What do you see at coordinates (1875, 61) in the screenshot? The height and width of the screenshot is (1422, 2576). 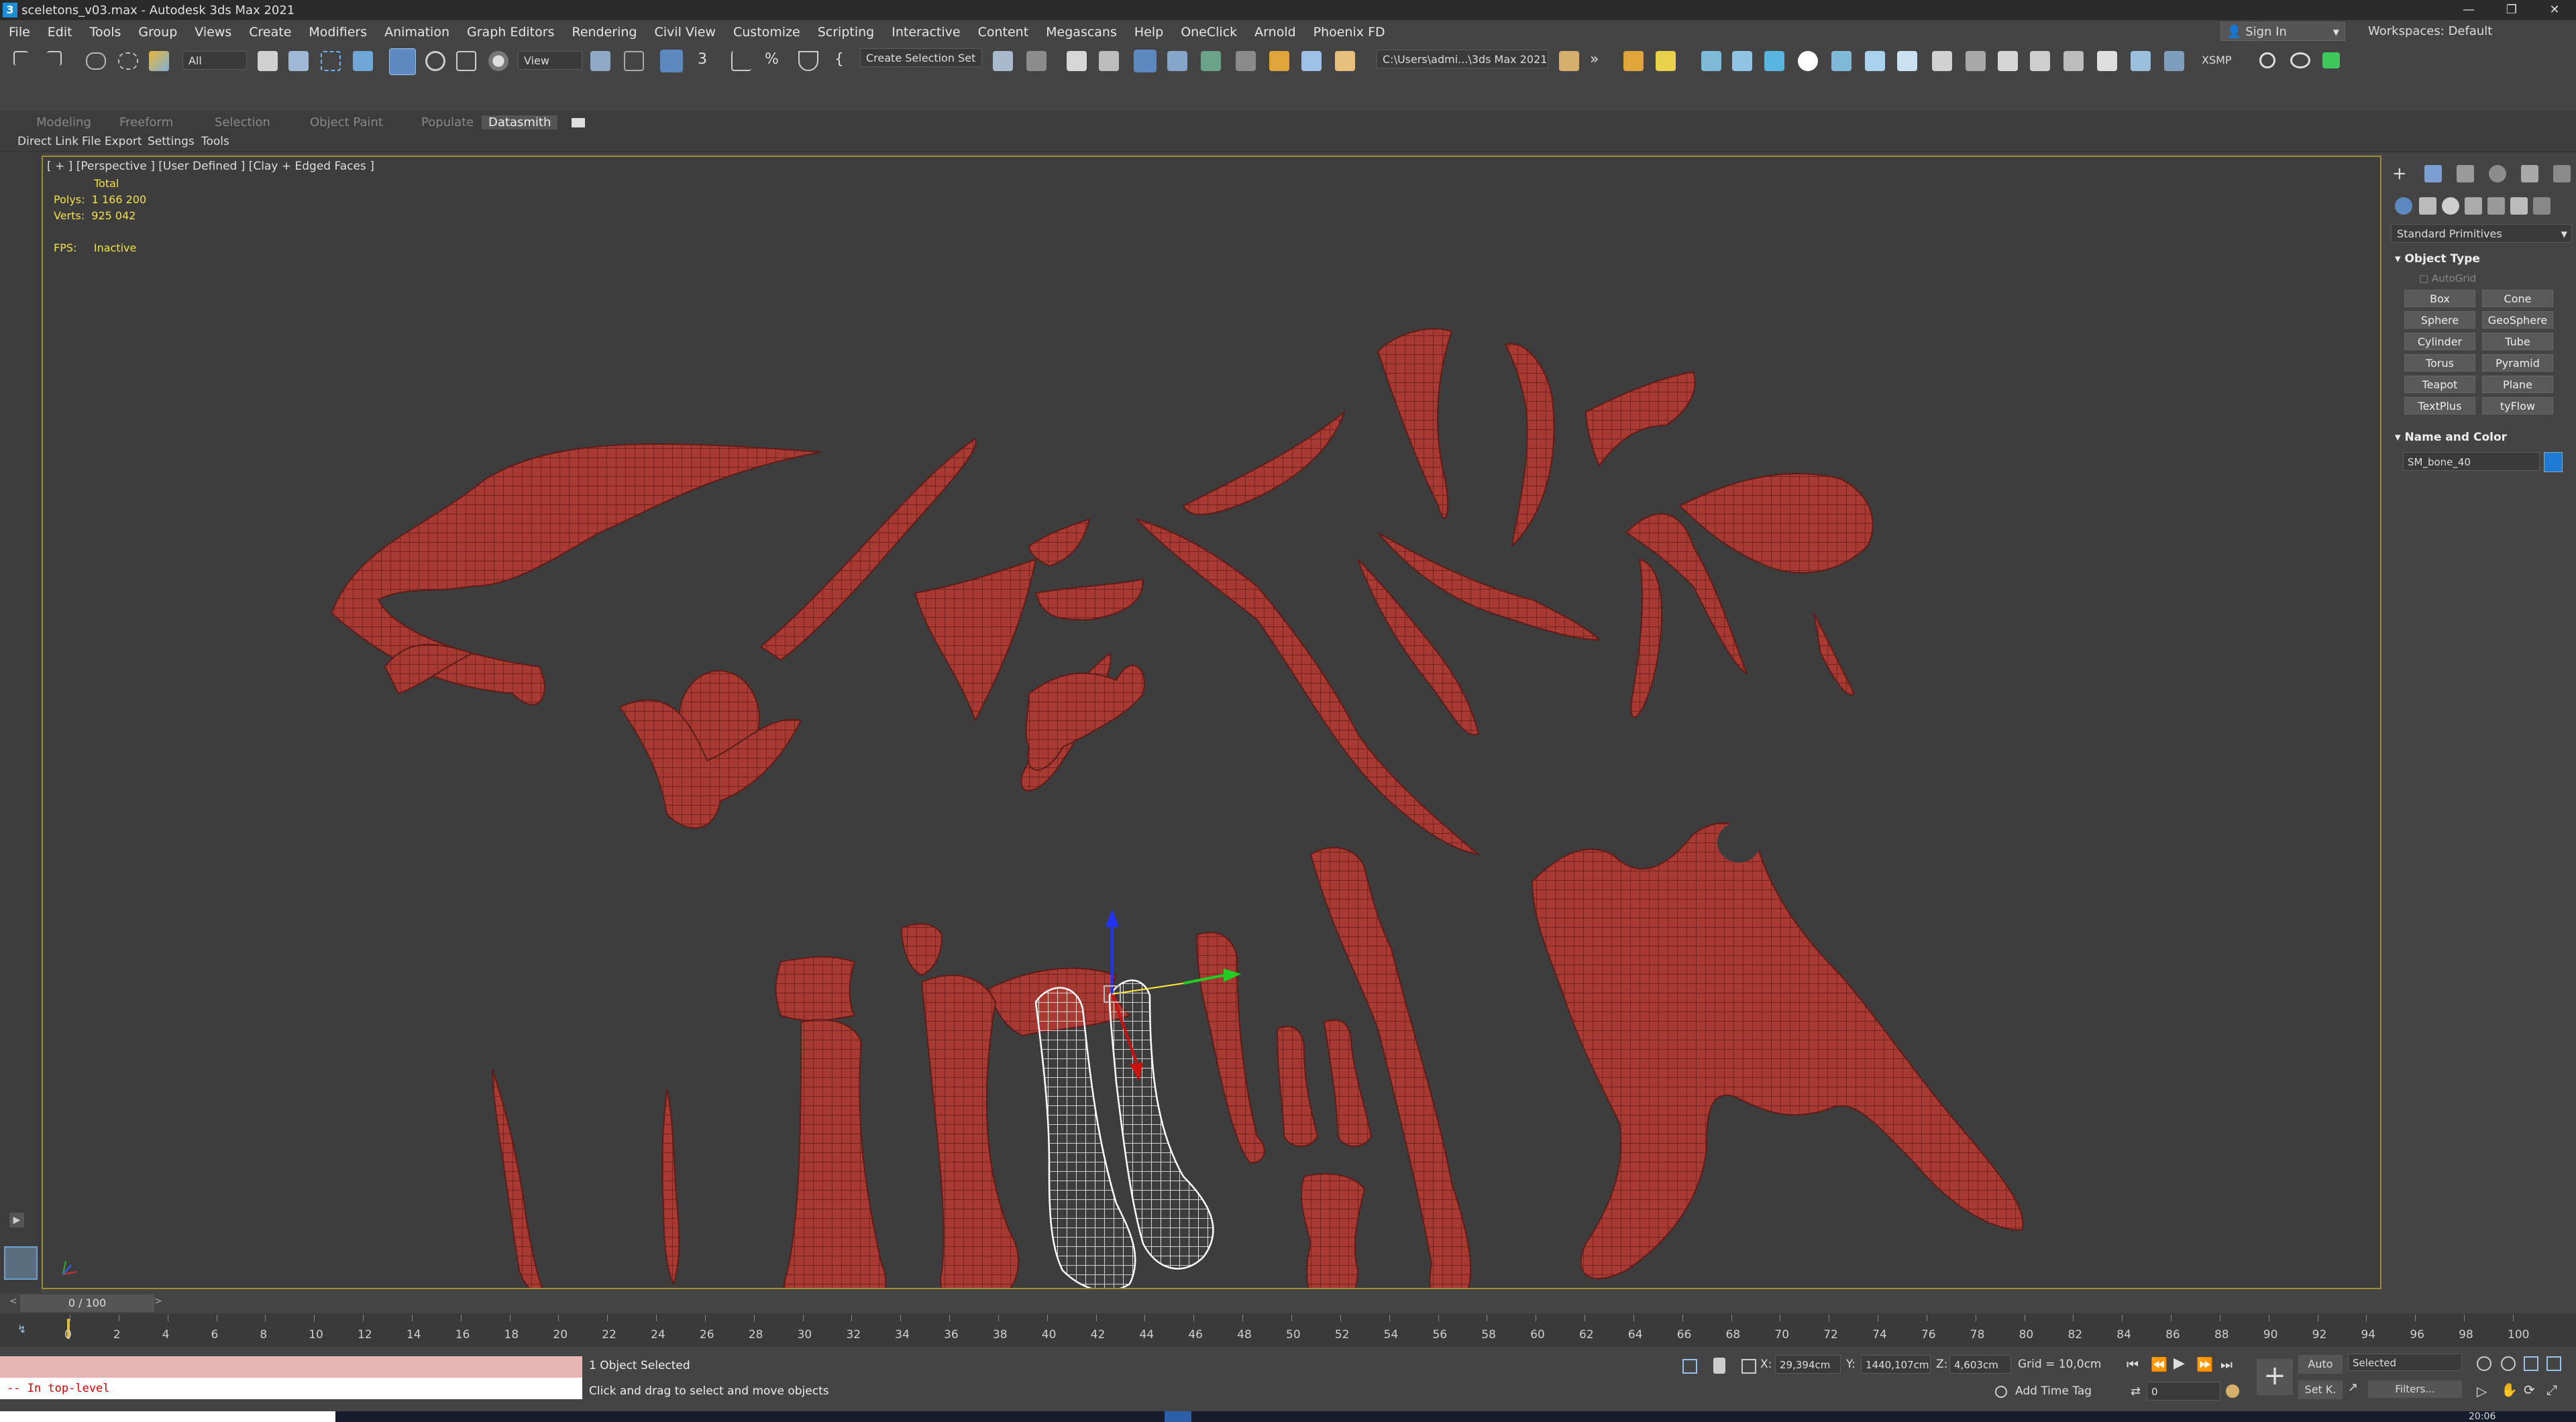 I see `phoenix-particle-icon` at bounding box center [1875, 61].